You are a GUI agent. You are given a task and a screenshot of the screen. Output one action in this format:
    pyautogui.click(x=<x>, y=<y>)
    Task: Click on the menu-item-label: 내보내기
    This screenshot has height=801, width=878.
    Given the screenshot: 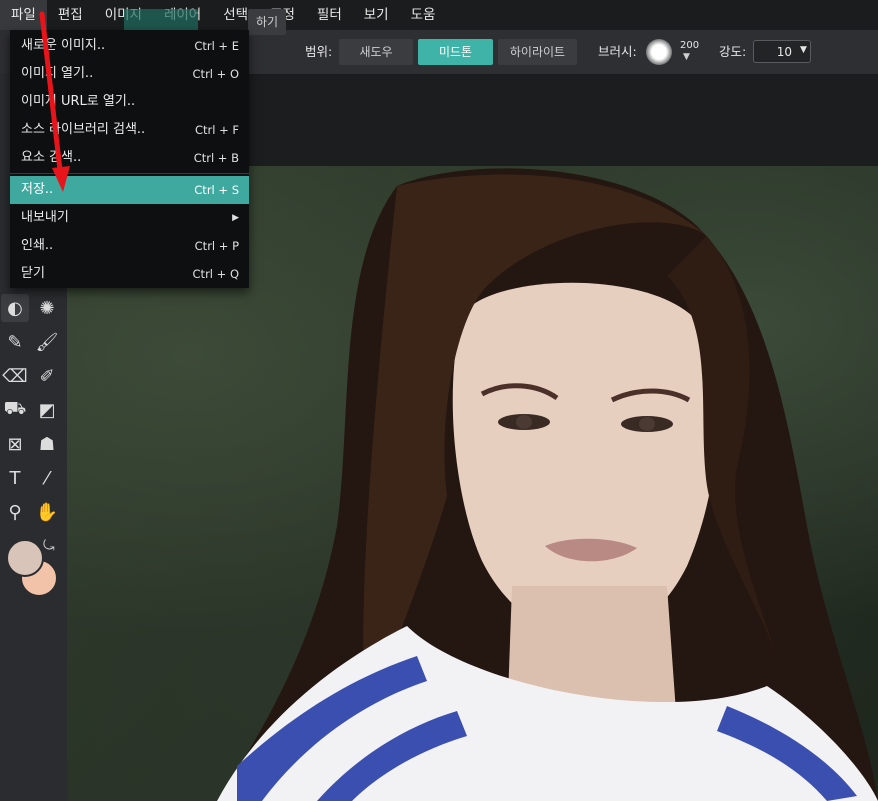 What is the action you would take?
    pyautogui.click(x=45, y=217)
    